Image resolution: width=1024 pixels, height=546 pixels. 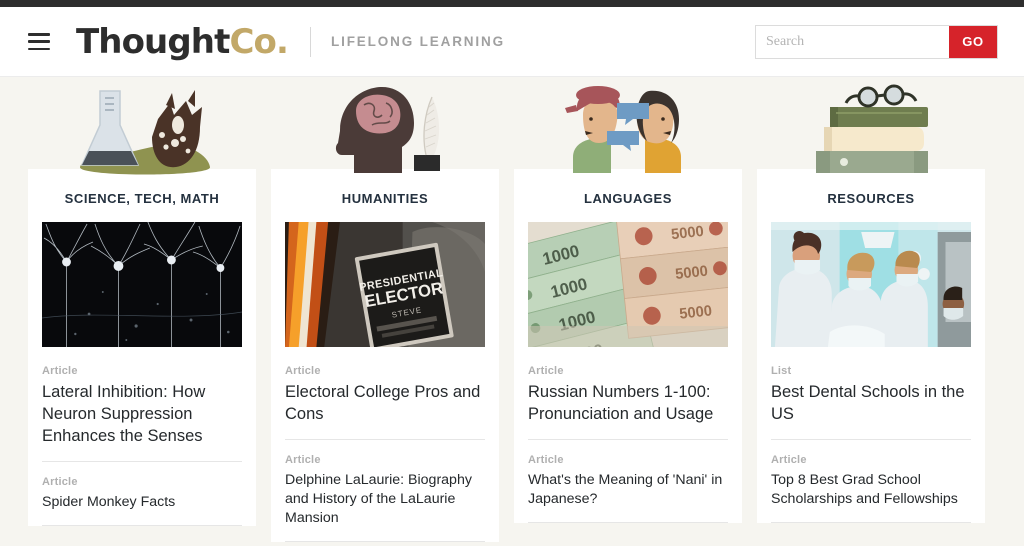 I want to click on site-logo: ThoughtCo., so click(x=182, y=41).